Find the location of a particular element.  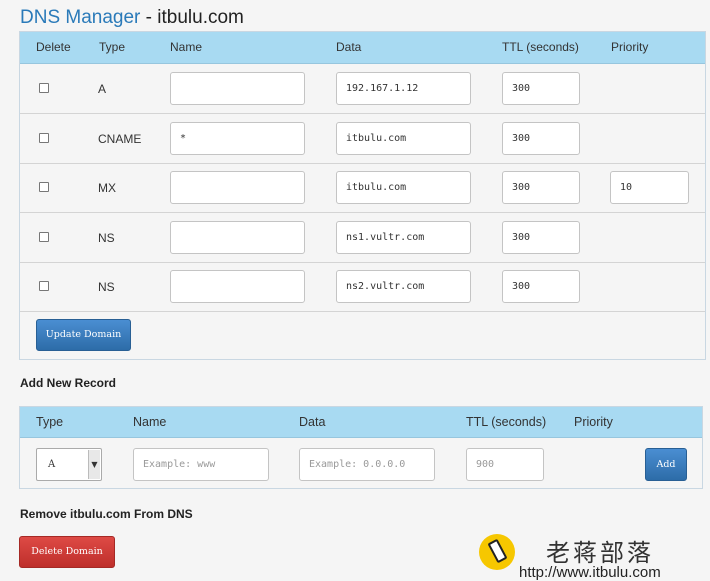

col-header-delete: Delete is located at coordinates (53, 47).